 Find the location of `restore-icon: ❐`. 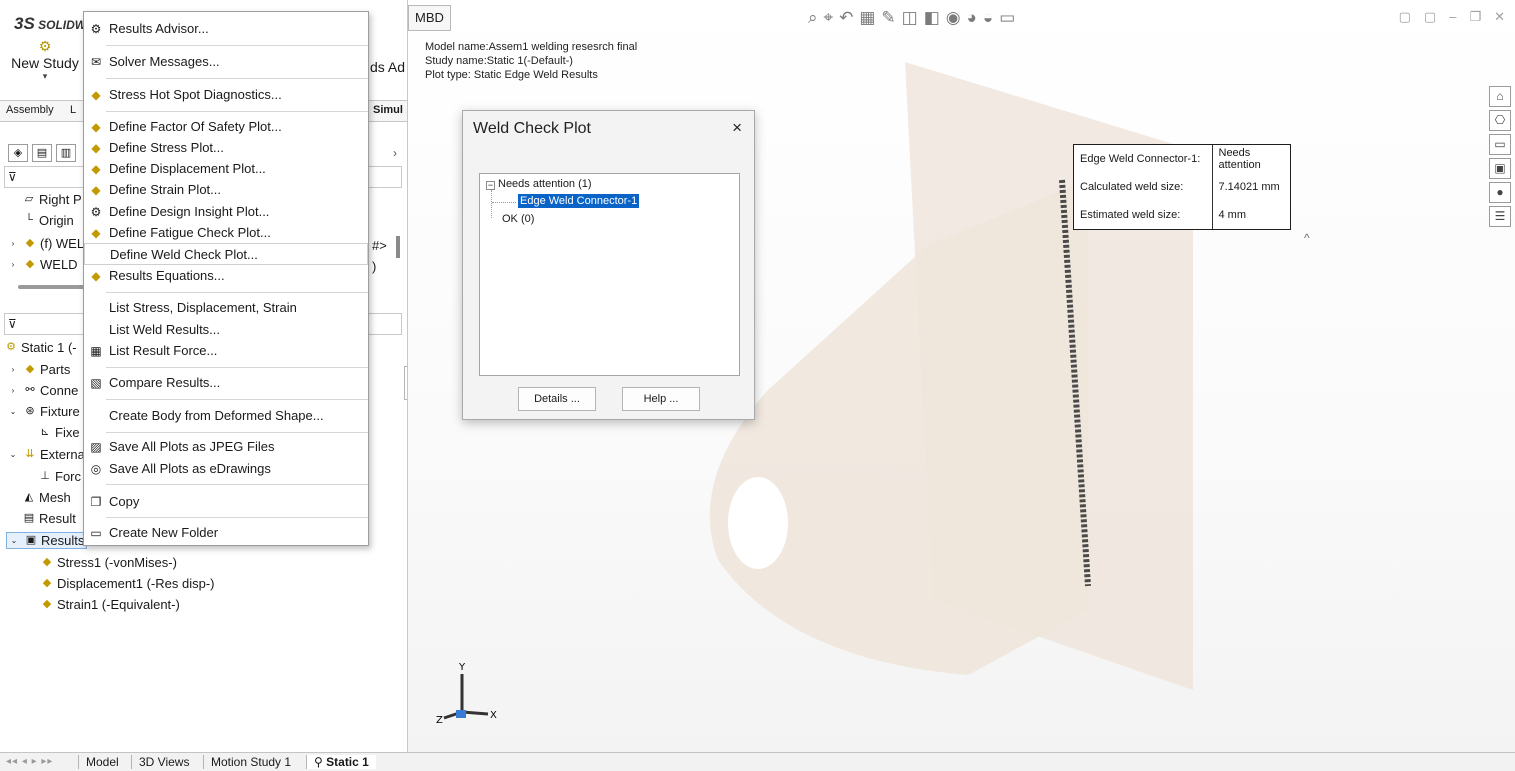

restore-icon: ❐ is located at coordinates (1475, 17).